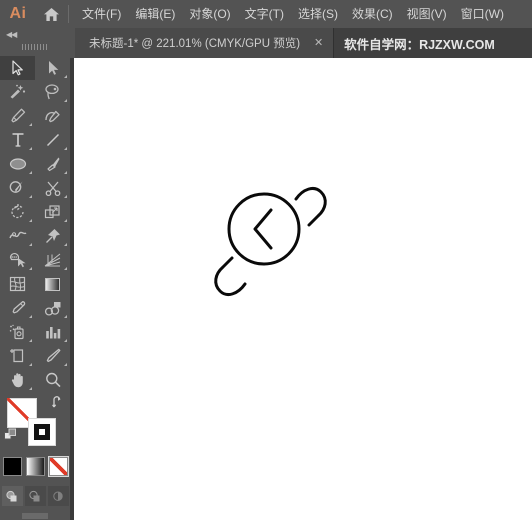  What do you see at coordinates (12, 466) in the screenshot?
I see `color-mode-swatch` at bounding box center [12, 466].